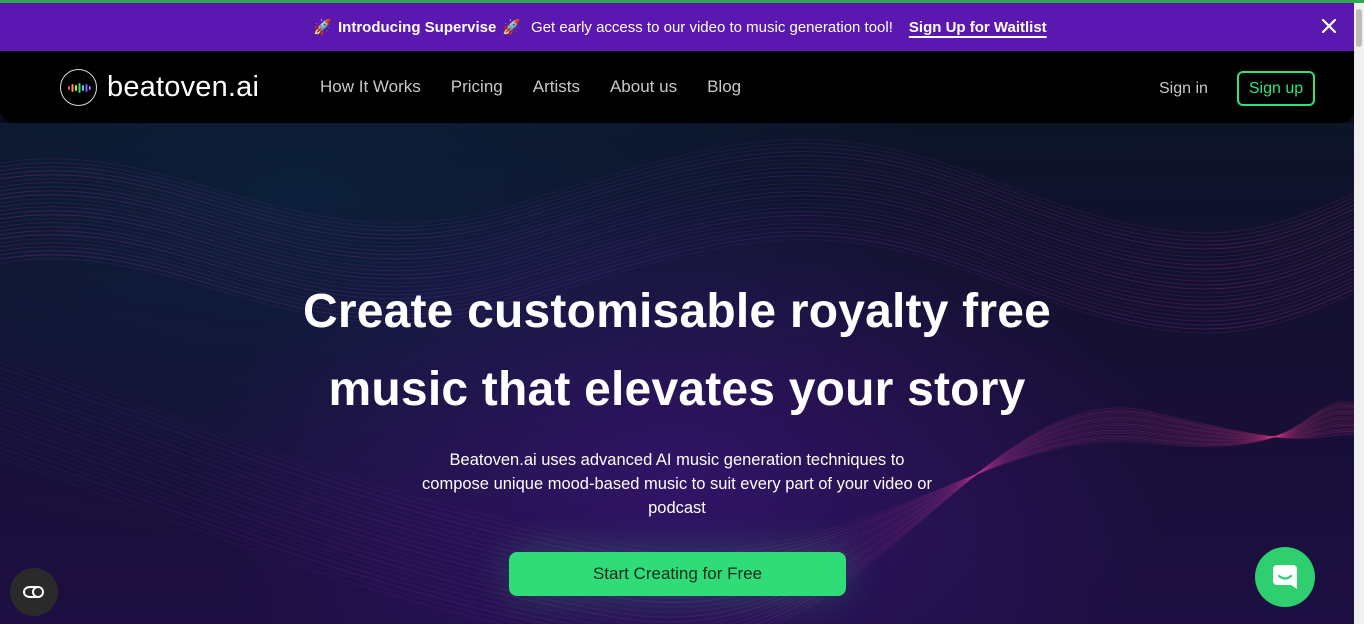  I want to click on cookie-settings-button, so click(34, 592).